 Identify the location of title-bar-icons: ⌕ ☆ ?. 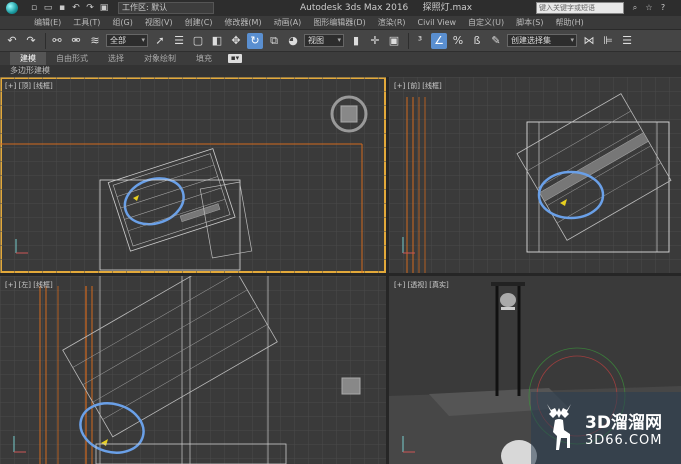
(649, 8).